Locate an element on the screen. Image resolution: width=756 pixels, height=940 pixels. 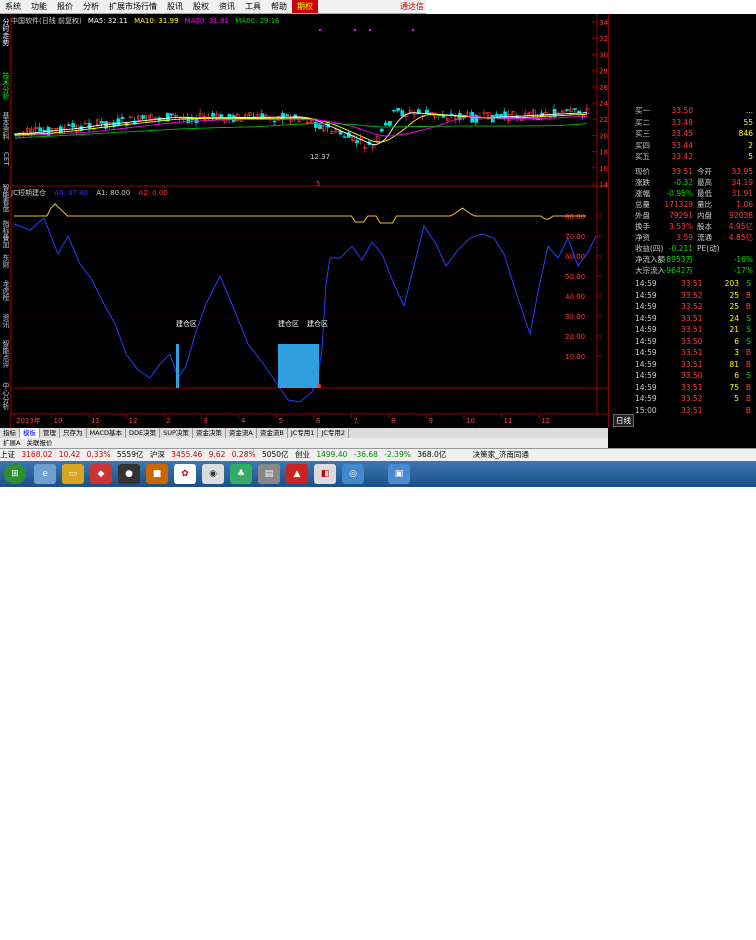
menu-item-system: 系统 is located at coordinates (13, 6).